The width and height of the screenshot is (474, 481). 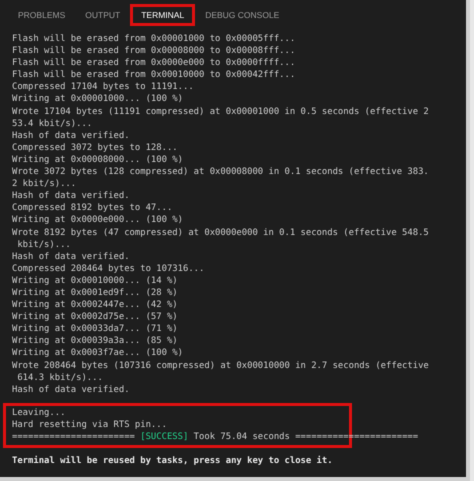 I want to click on terminal-line: Writing at 0x0000e000... (100 %), so click(x=98, y=220).